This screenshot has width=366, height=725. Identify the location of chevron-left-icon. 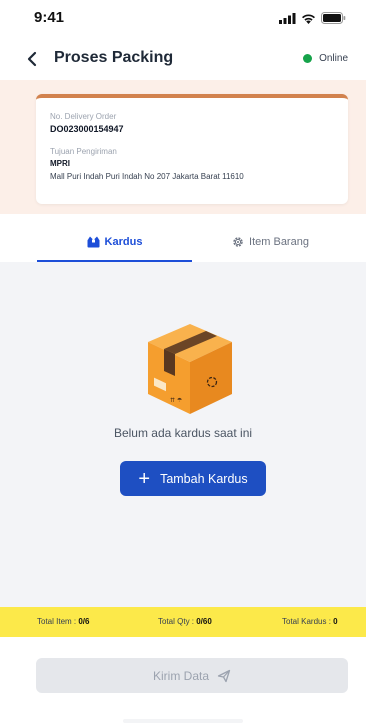
(32, 59).